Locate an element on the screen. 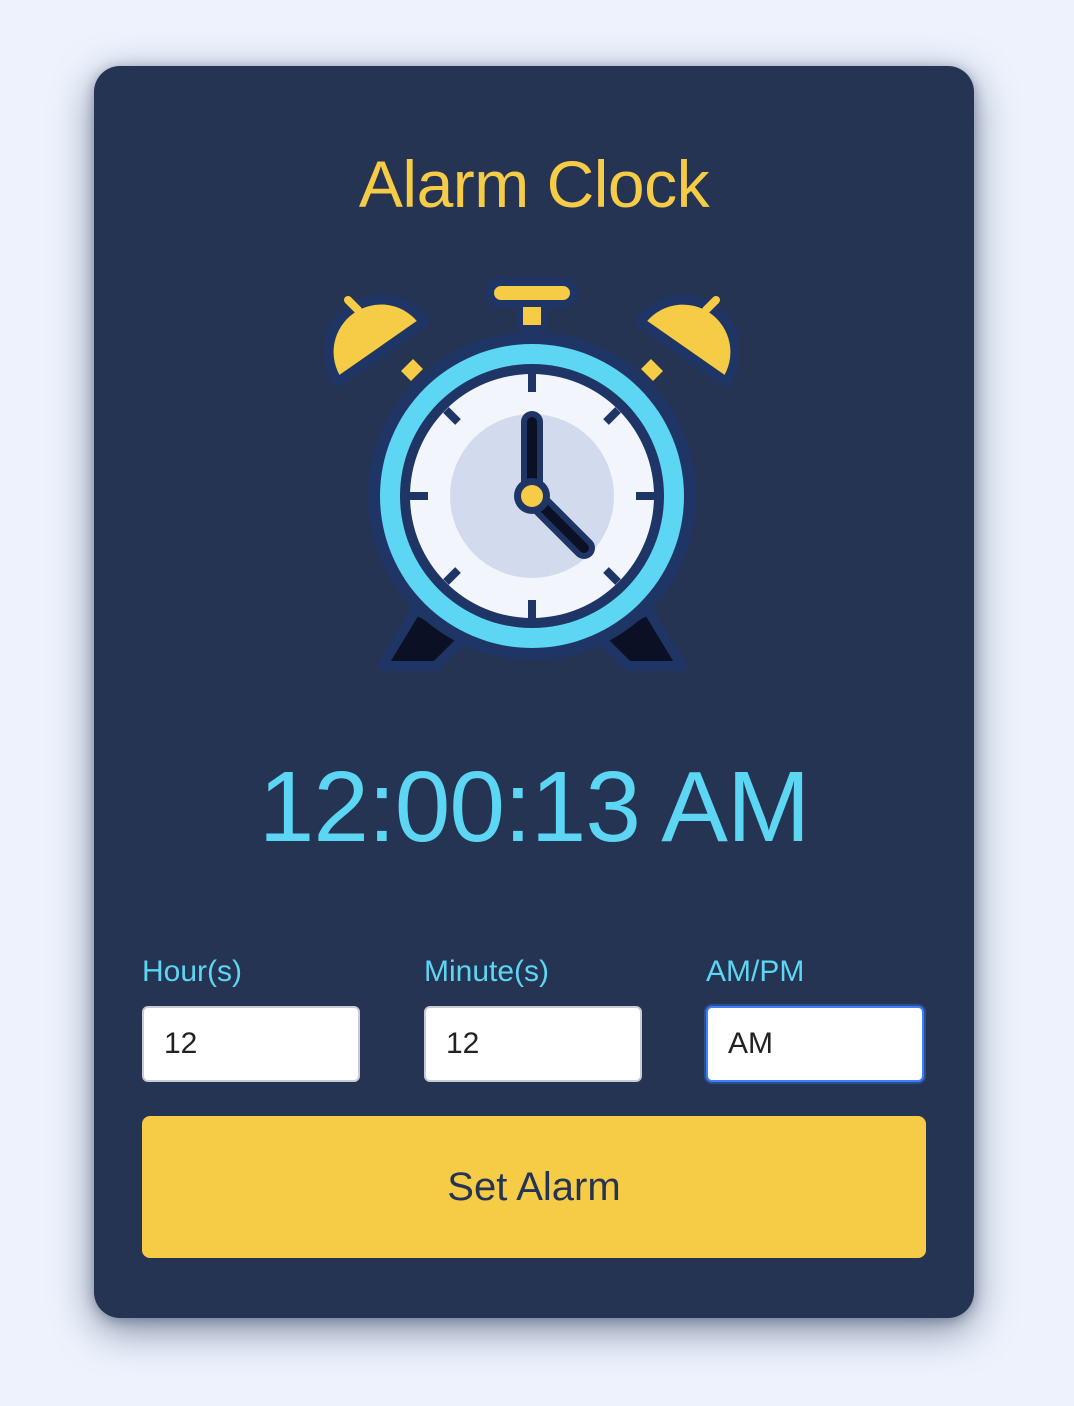  hour-label: Hour(s) is located at coordinates (192, 971).